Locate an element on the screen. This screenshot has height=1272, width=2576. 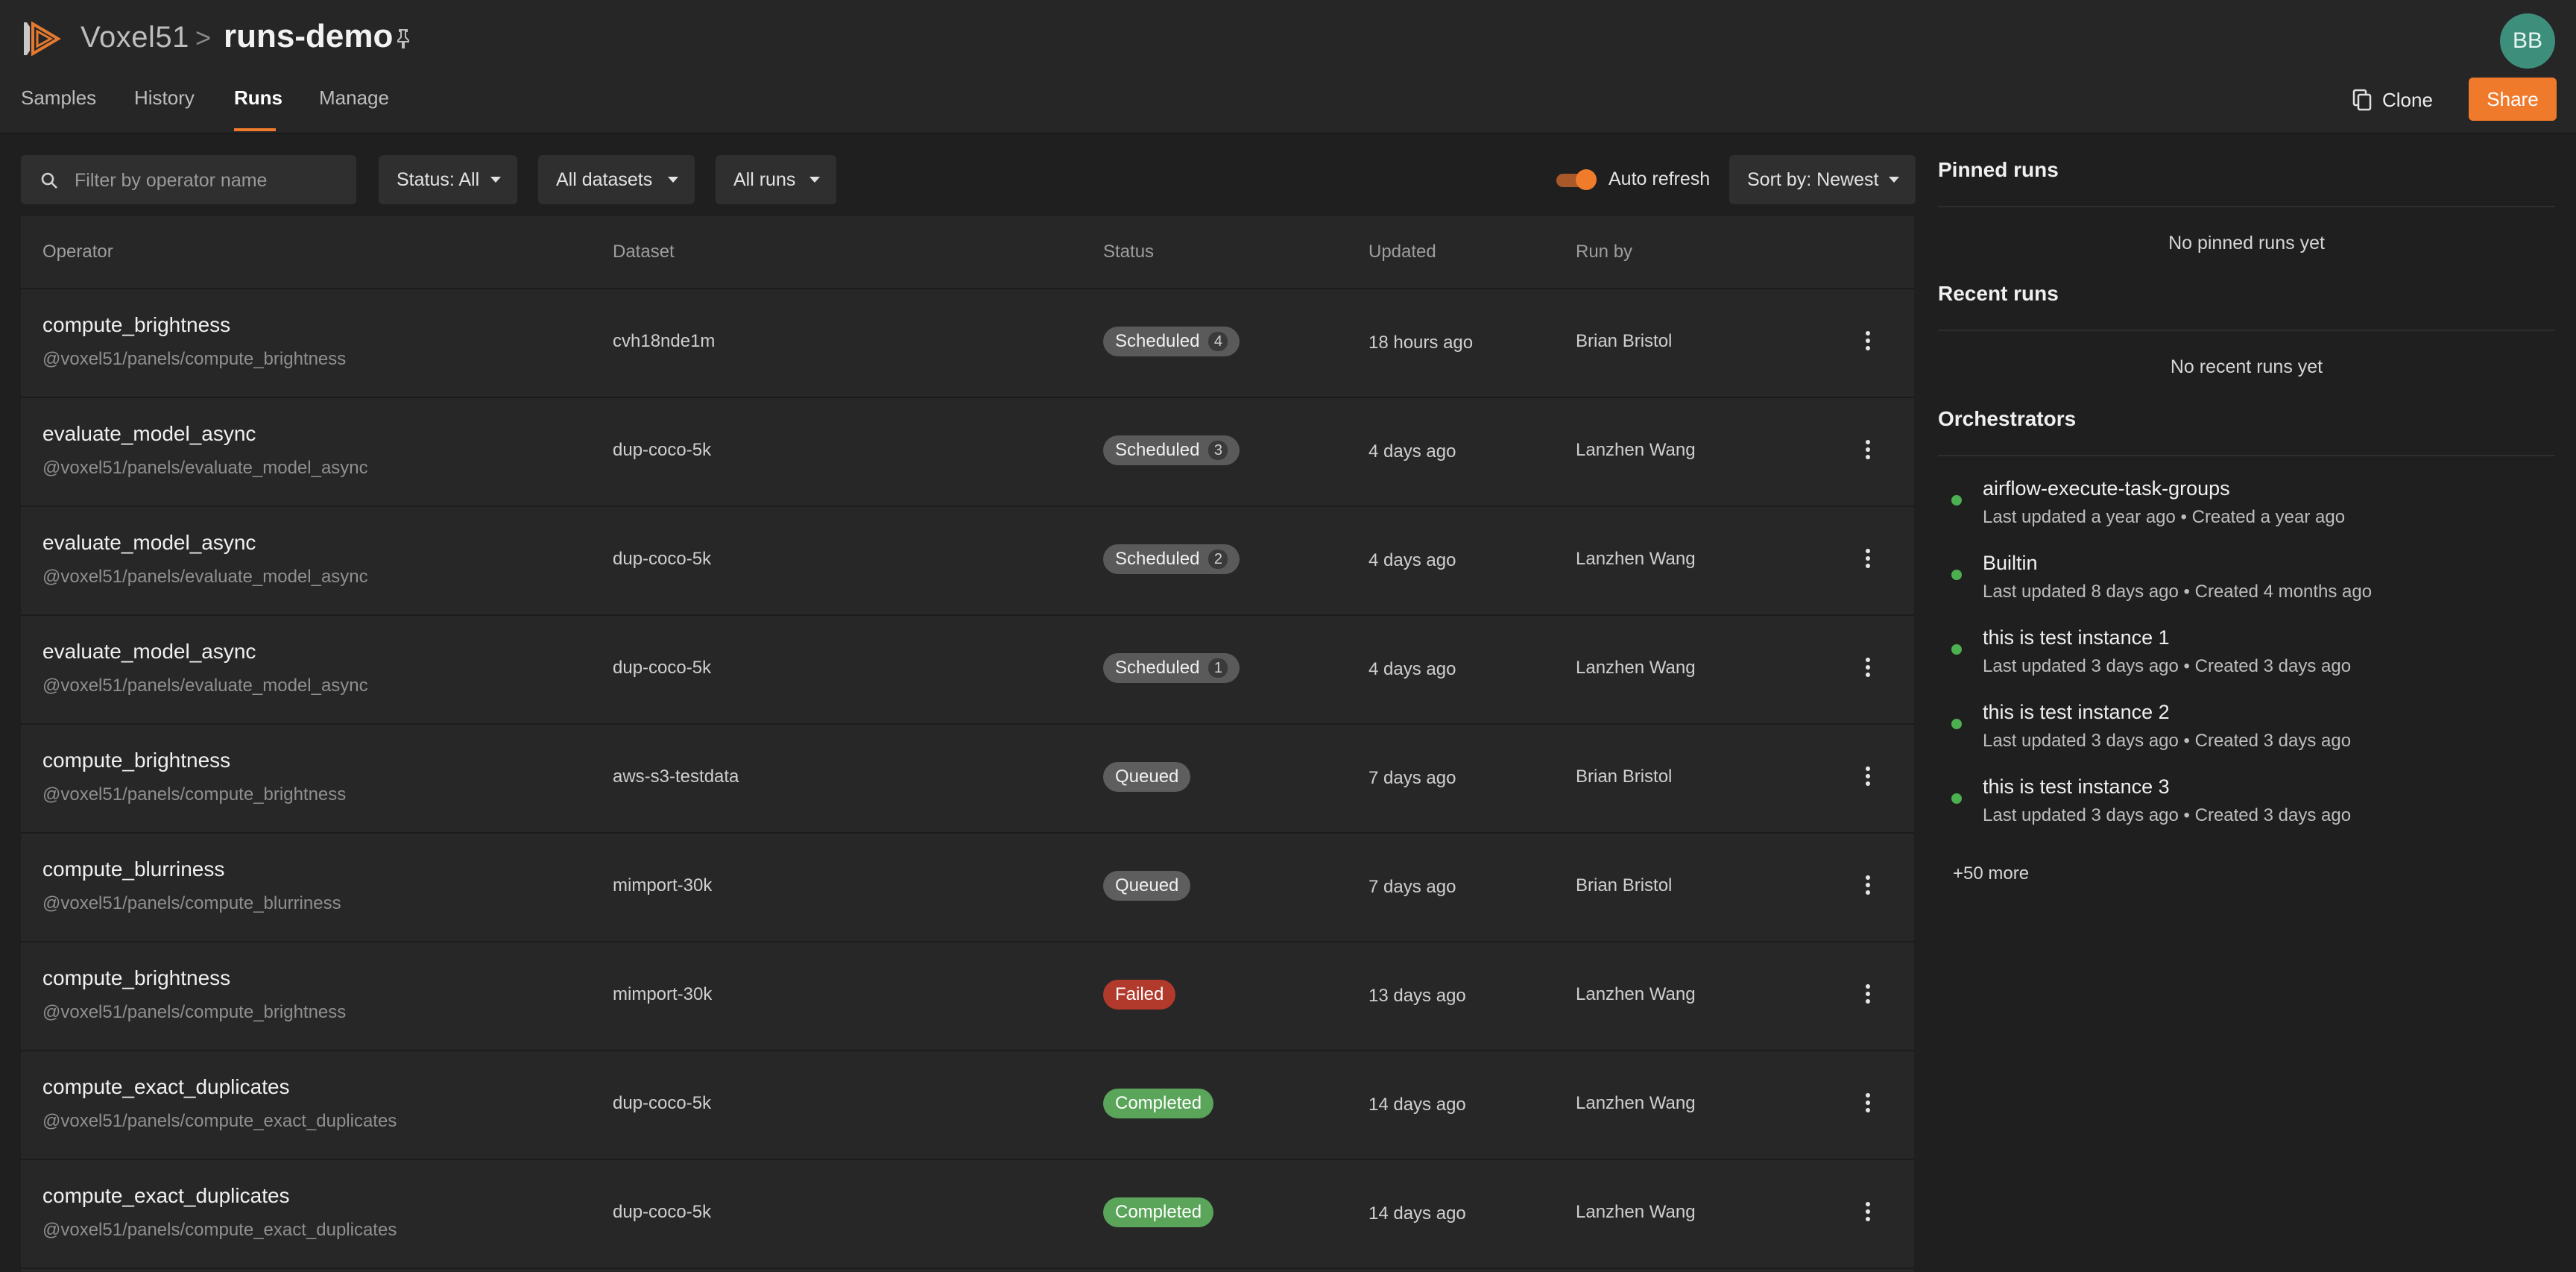
status-badge: Scheduled 3 is located at coordinates (1171, 450).